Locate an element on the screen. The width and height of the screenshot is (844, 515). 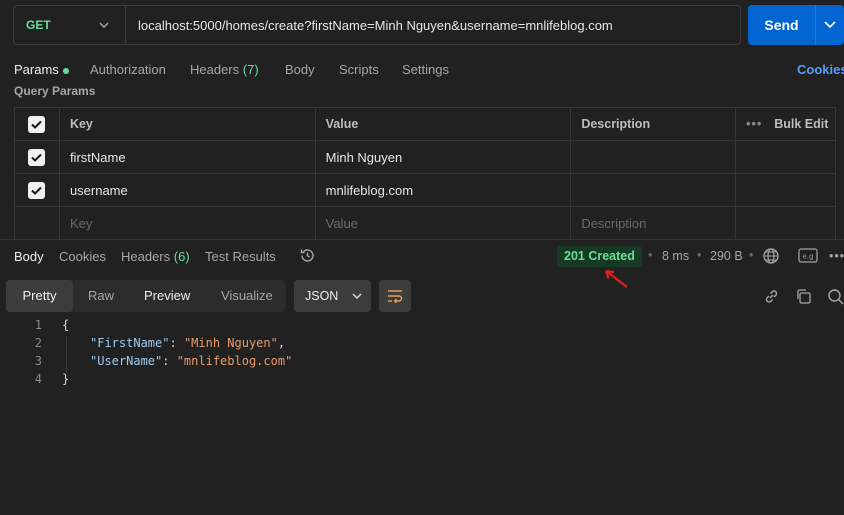
table-row-placeholder: Key Value Description is located at coordinates (425, 223).